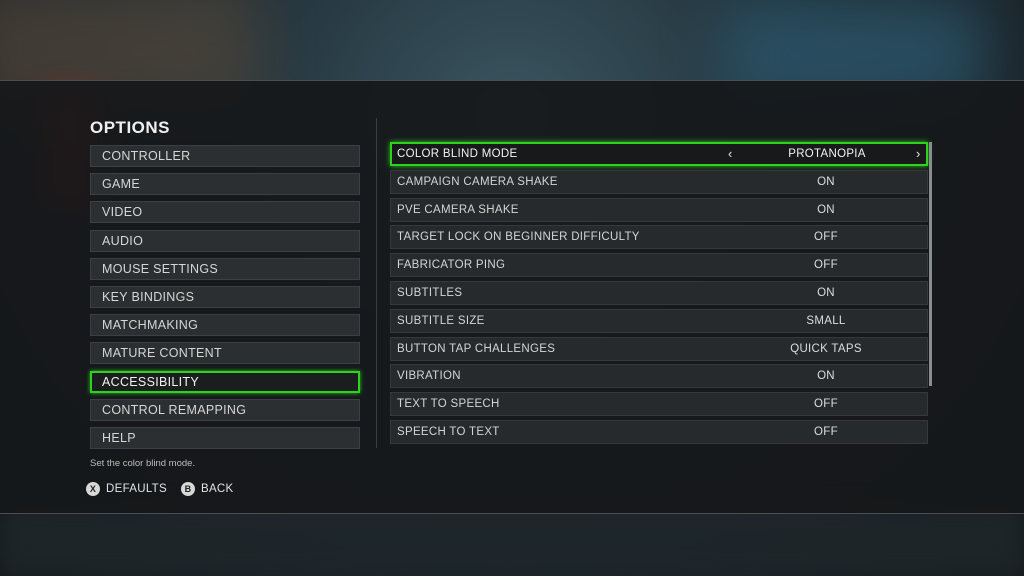 This screenshot has width=1024, height=576. What do you see at coordinates (659, 404) in the screenshot?
I see `setting-row-text-to-speech: TEXT TO SPEECH OFF` at bounding box center [659, 404].